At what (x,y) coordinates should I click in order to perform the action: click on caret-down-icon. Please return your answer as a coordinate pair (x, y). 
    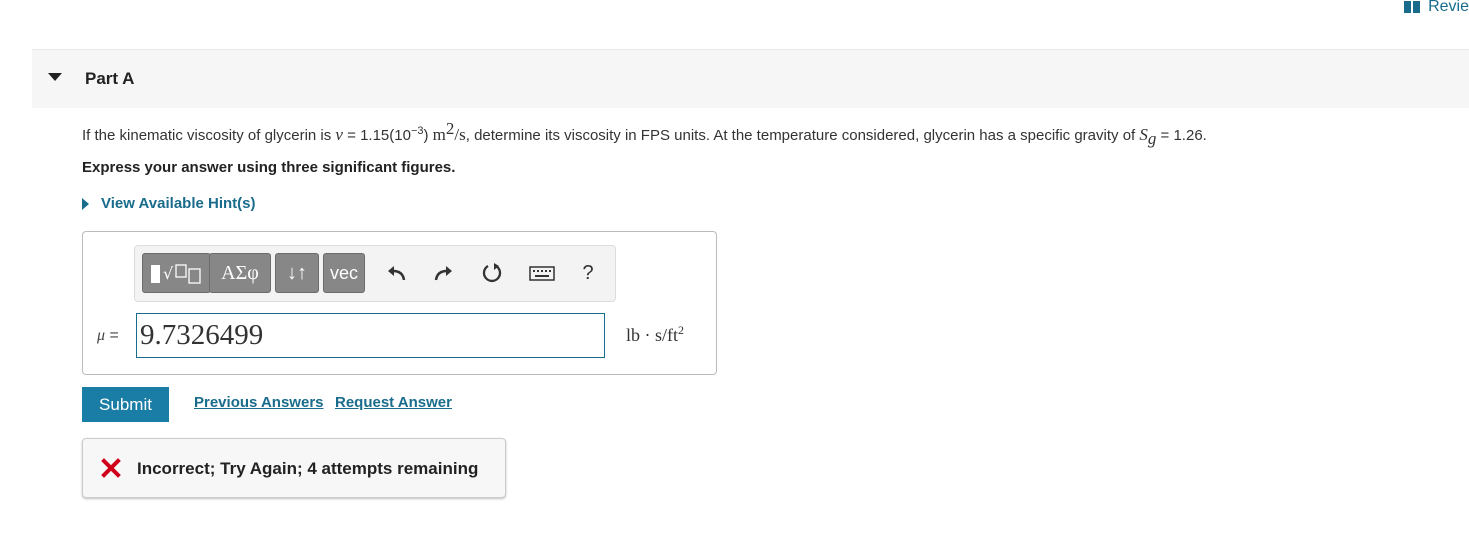
    Looking at the image, I should click on (55, 77).